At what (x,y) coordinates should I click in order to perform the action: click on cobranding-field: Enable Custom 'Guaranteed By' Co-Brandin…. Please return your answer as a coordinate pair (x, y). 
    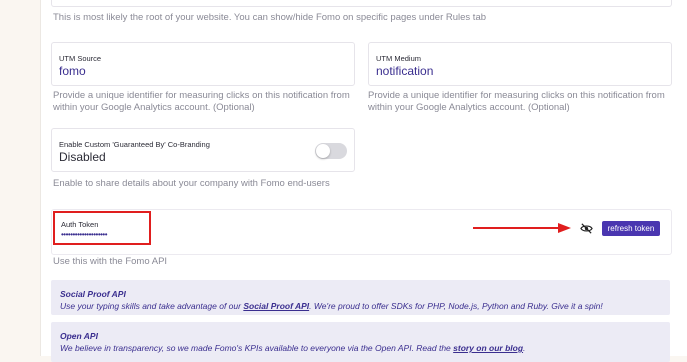
    Looking at the image, I should click on (203, 150).